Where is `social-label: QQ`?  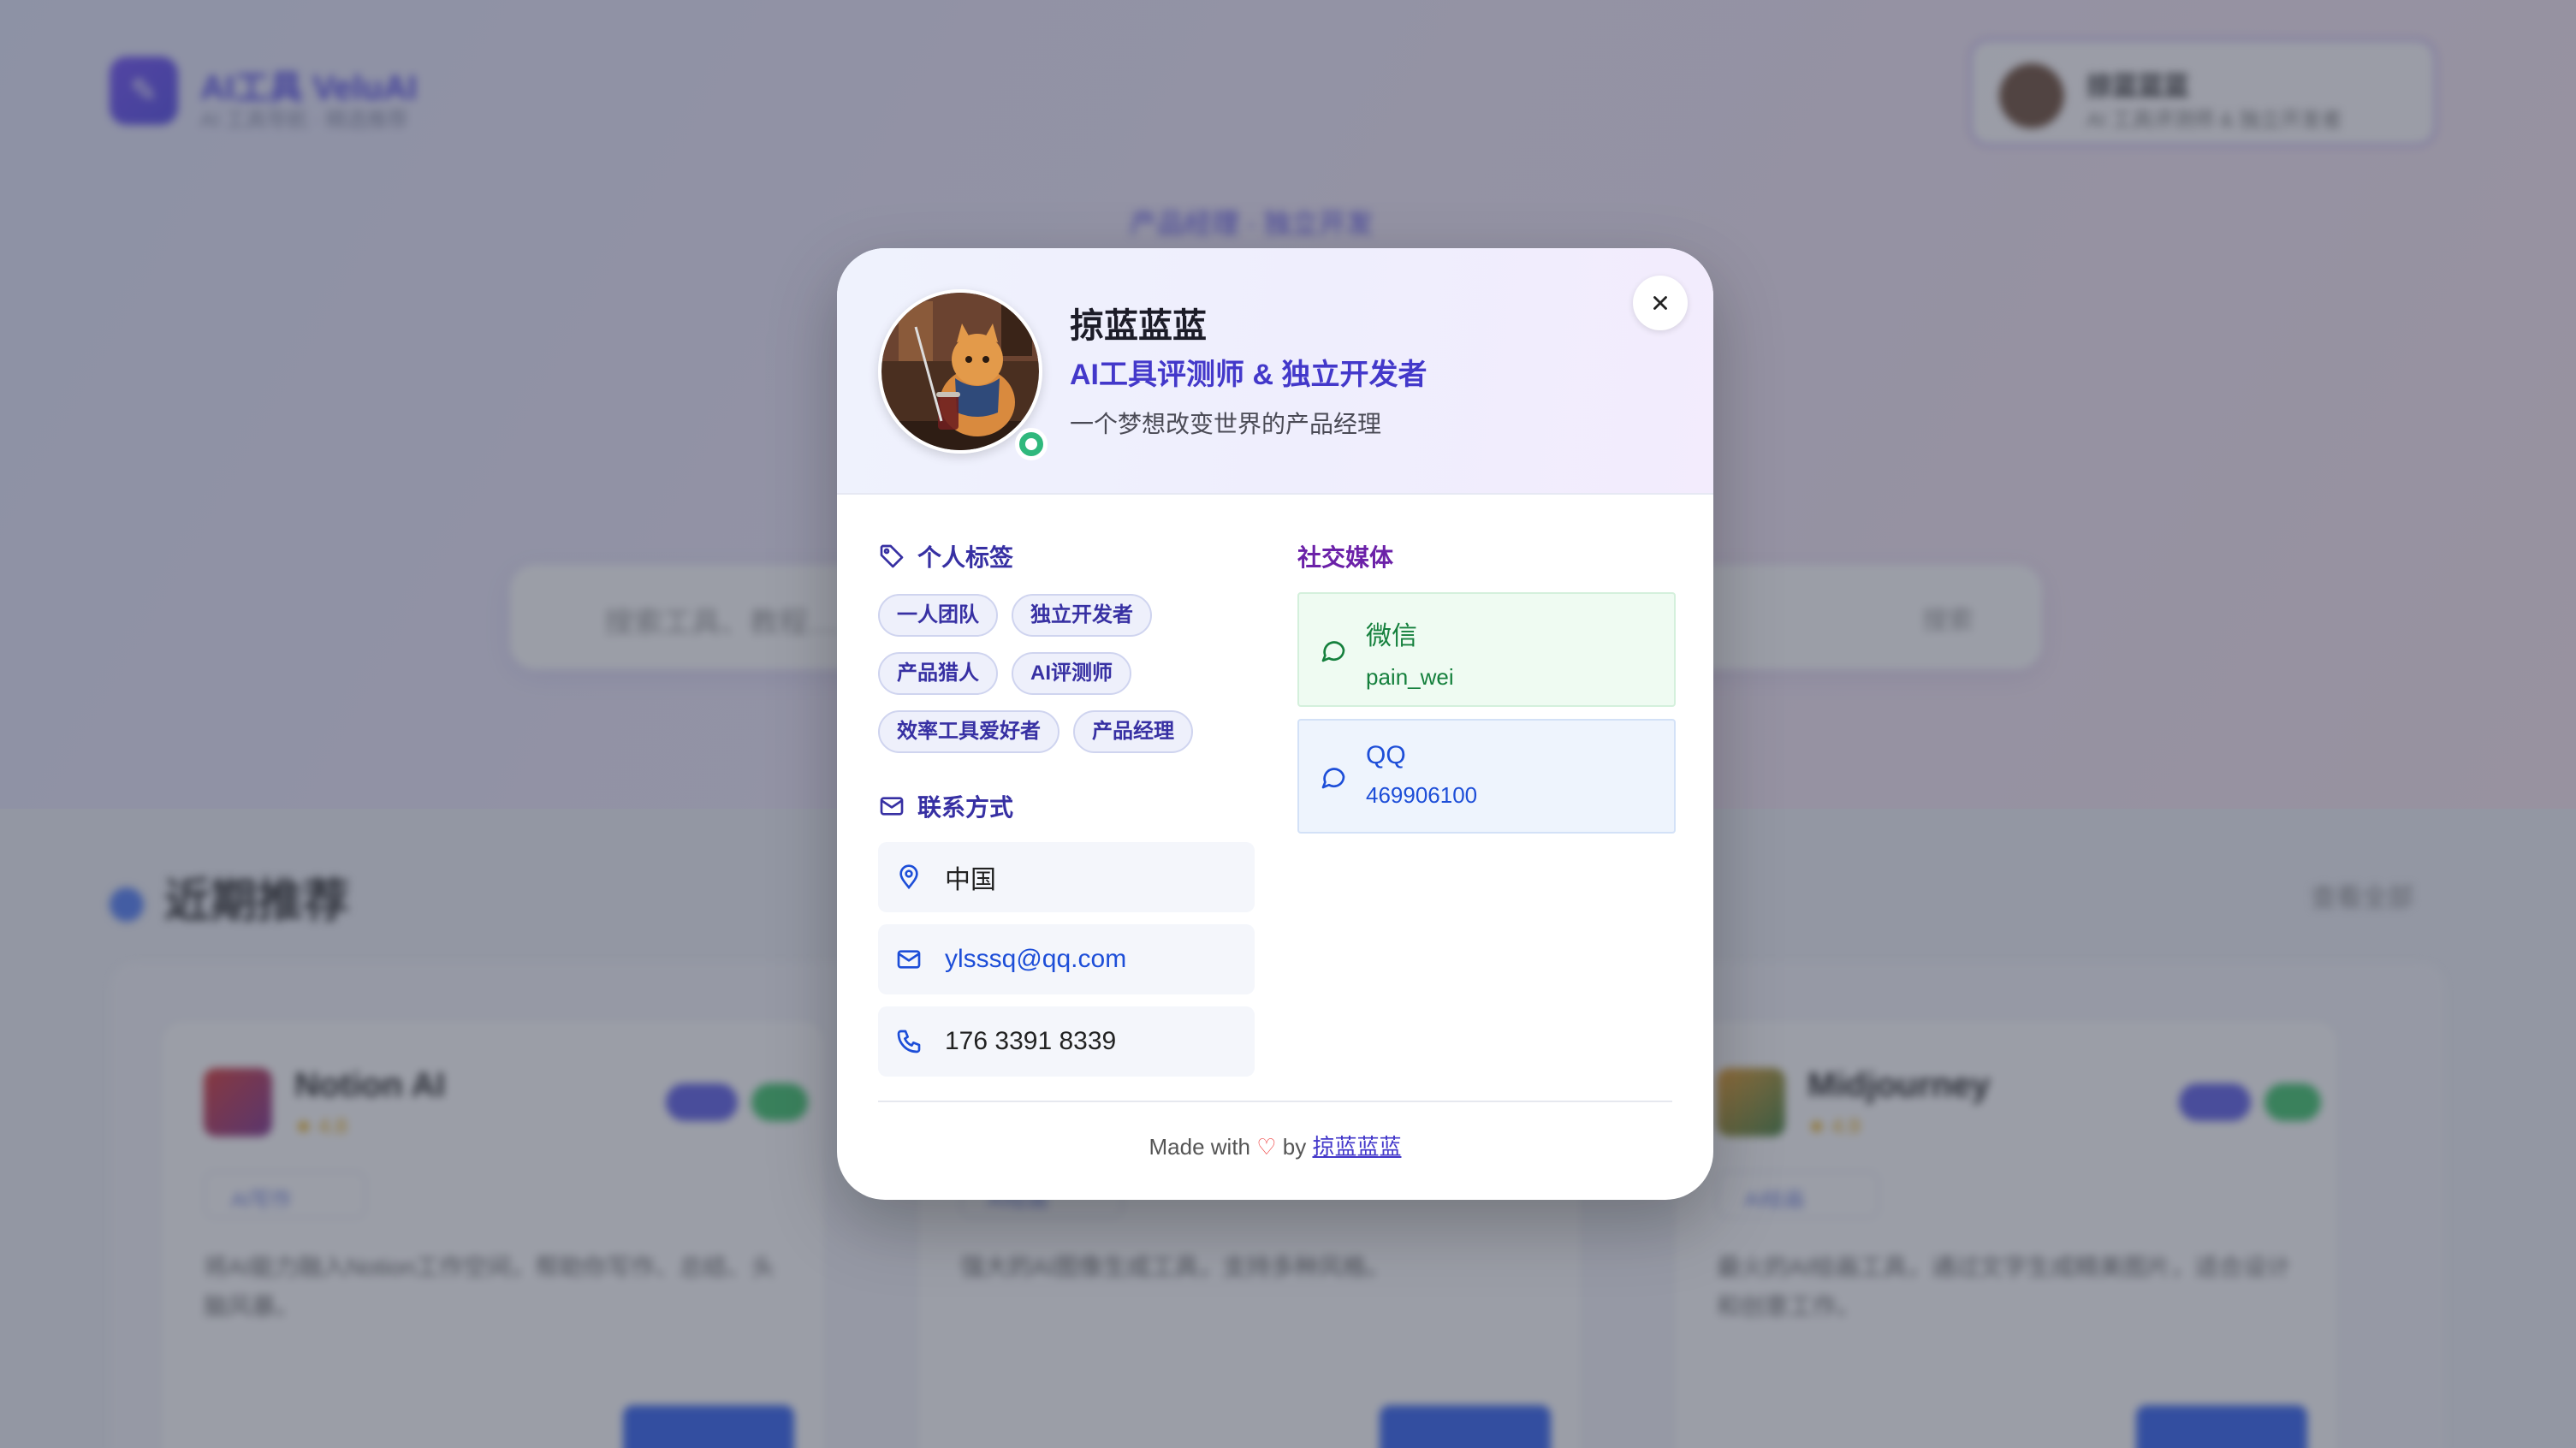 social-label: QQ is located at coordinates (1386, 755).